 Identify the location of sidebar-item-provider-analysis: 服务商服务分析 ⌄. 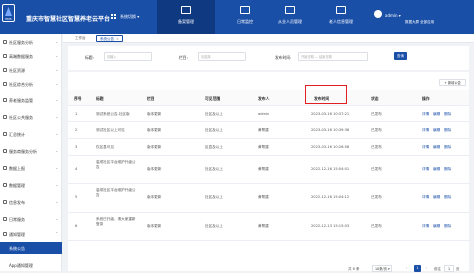
(31, 151).